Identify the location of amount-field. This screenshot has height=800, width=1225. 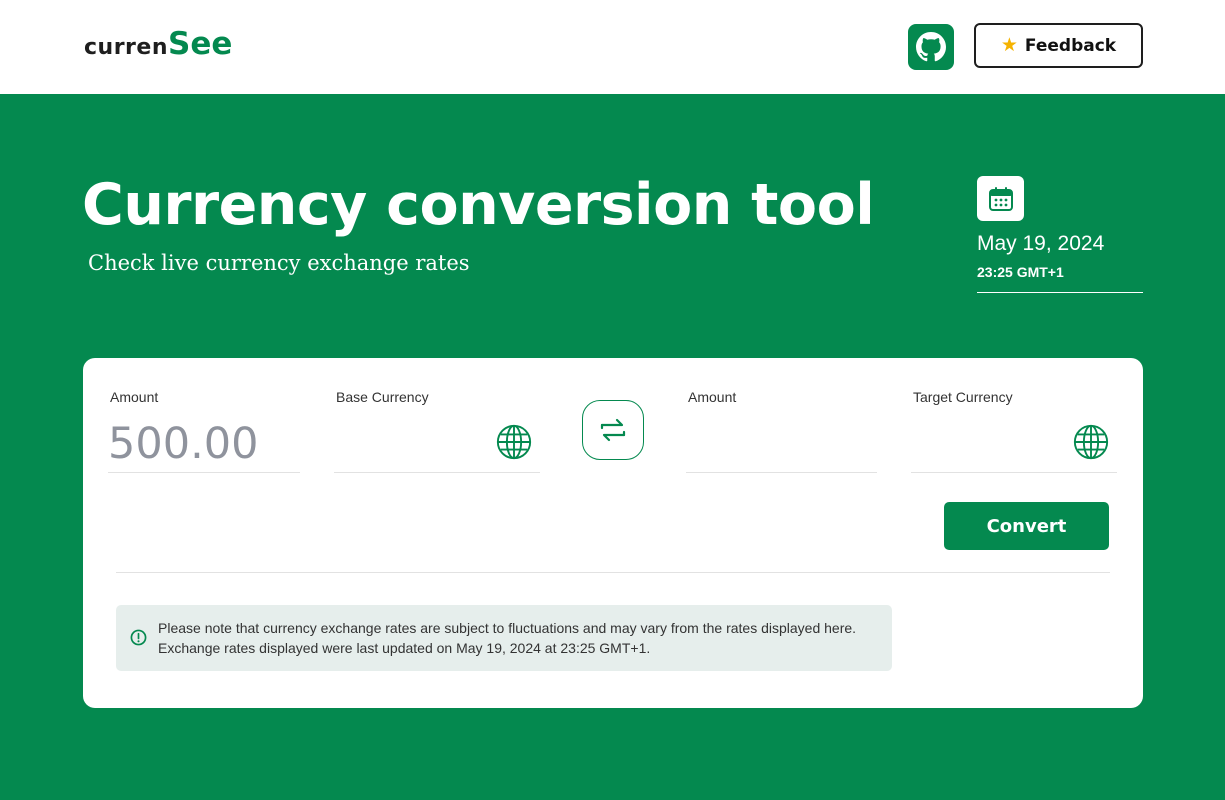
(204, 434).